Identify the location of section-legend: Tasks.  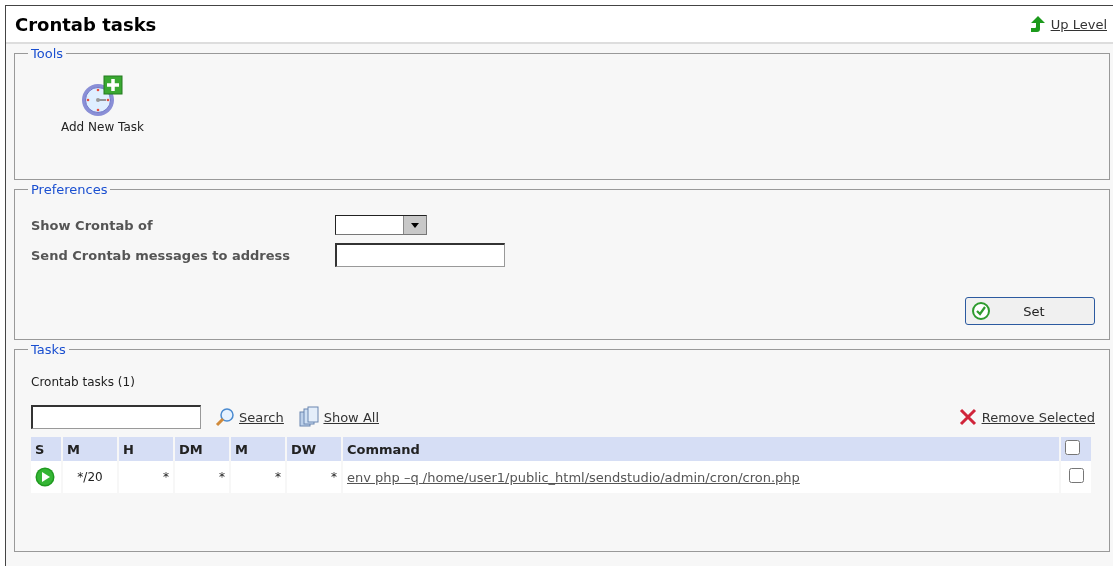
(48, 349).